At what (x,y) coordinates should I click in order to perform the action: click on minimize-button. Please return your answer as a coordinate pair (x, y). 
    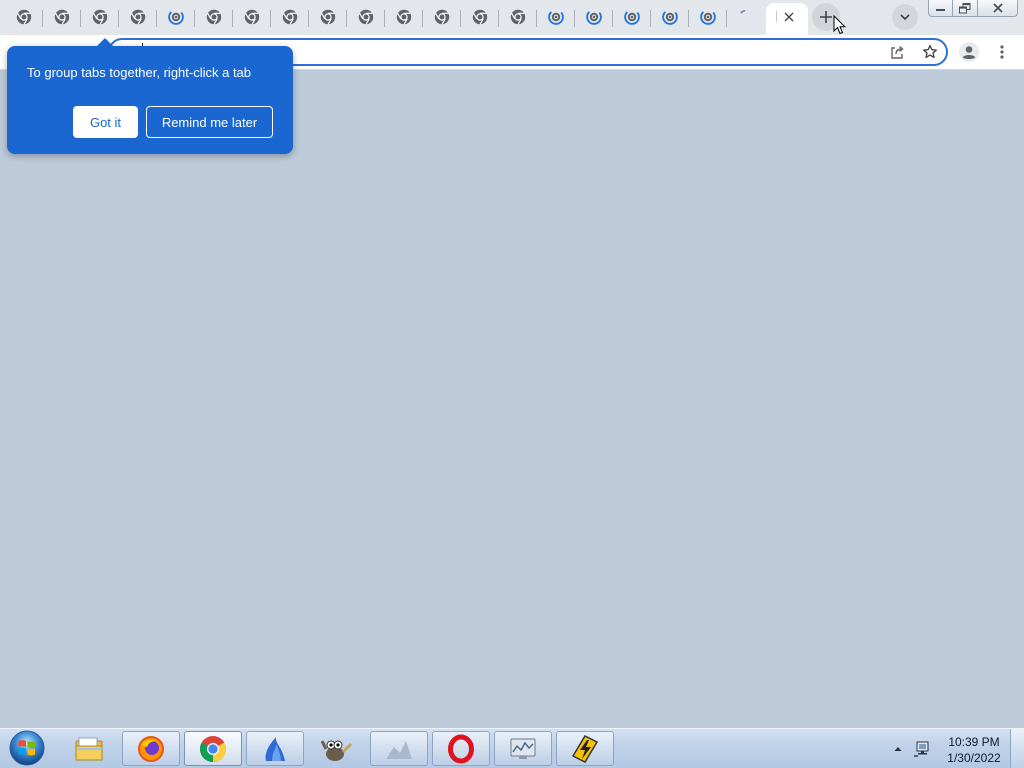
    Looking at the image, I should click on (940, 8).